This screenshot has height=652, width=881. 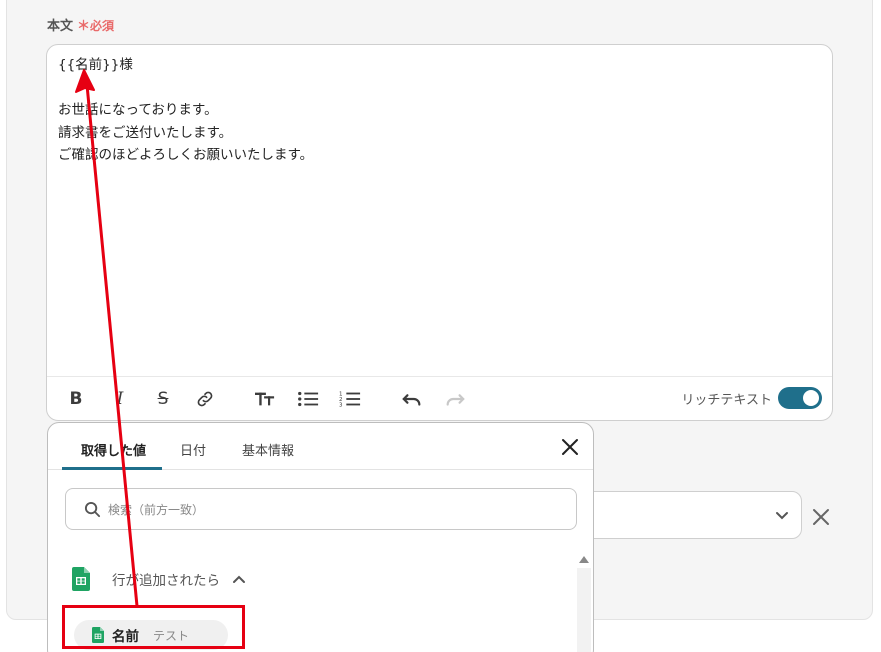 What do you see at coordinates (113, 449) in the screenshot?
I see `tab-acquired-values: 取得した値` at bounding box center [113, 449].